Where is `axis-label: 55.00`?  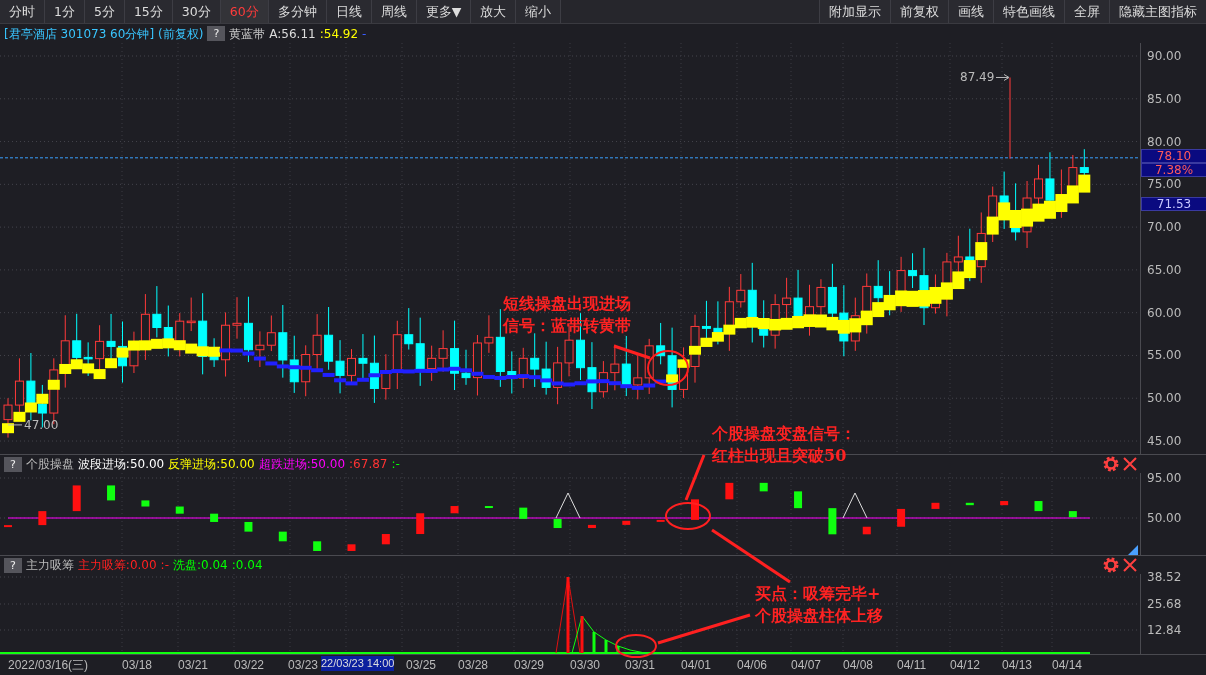 axis-label: 55.00 is located at coordinates (1164, 356).